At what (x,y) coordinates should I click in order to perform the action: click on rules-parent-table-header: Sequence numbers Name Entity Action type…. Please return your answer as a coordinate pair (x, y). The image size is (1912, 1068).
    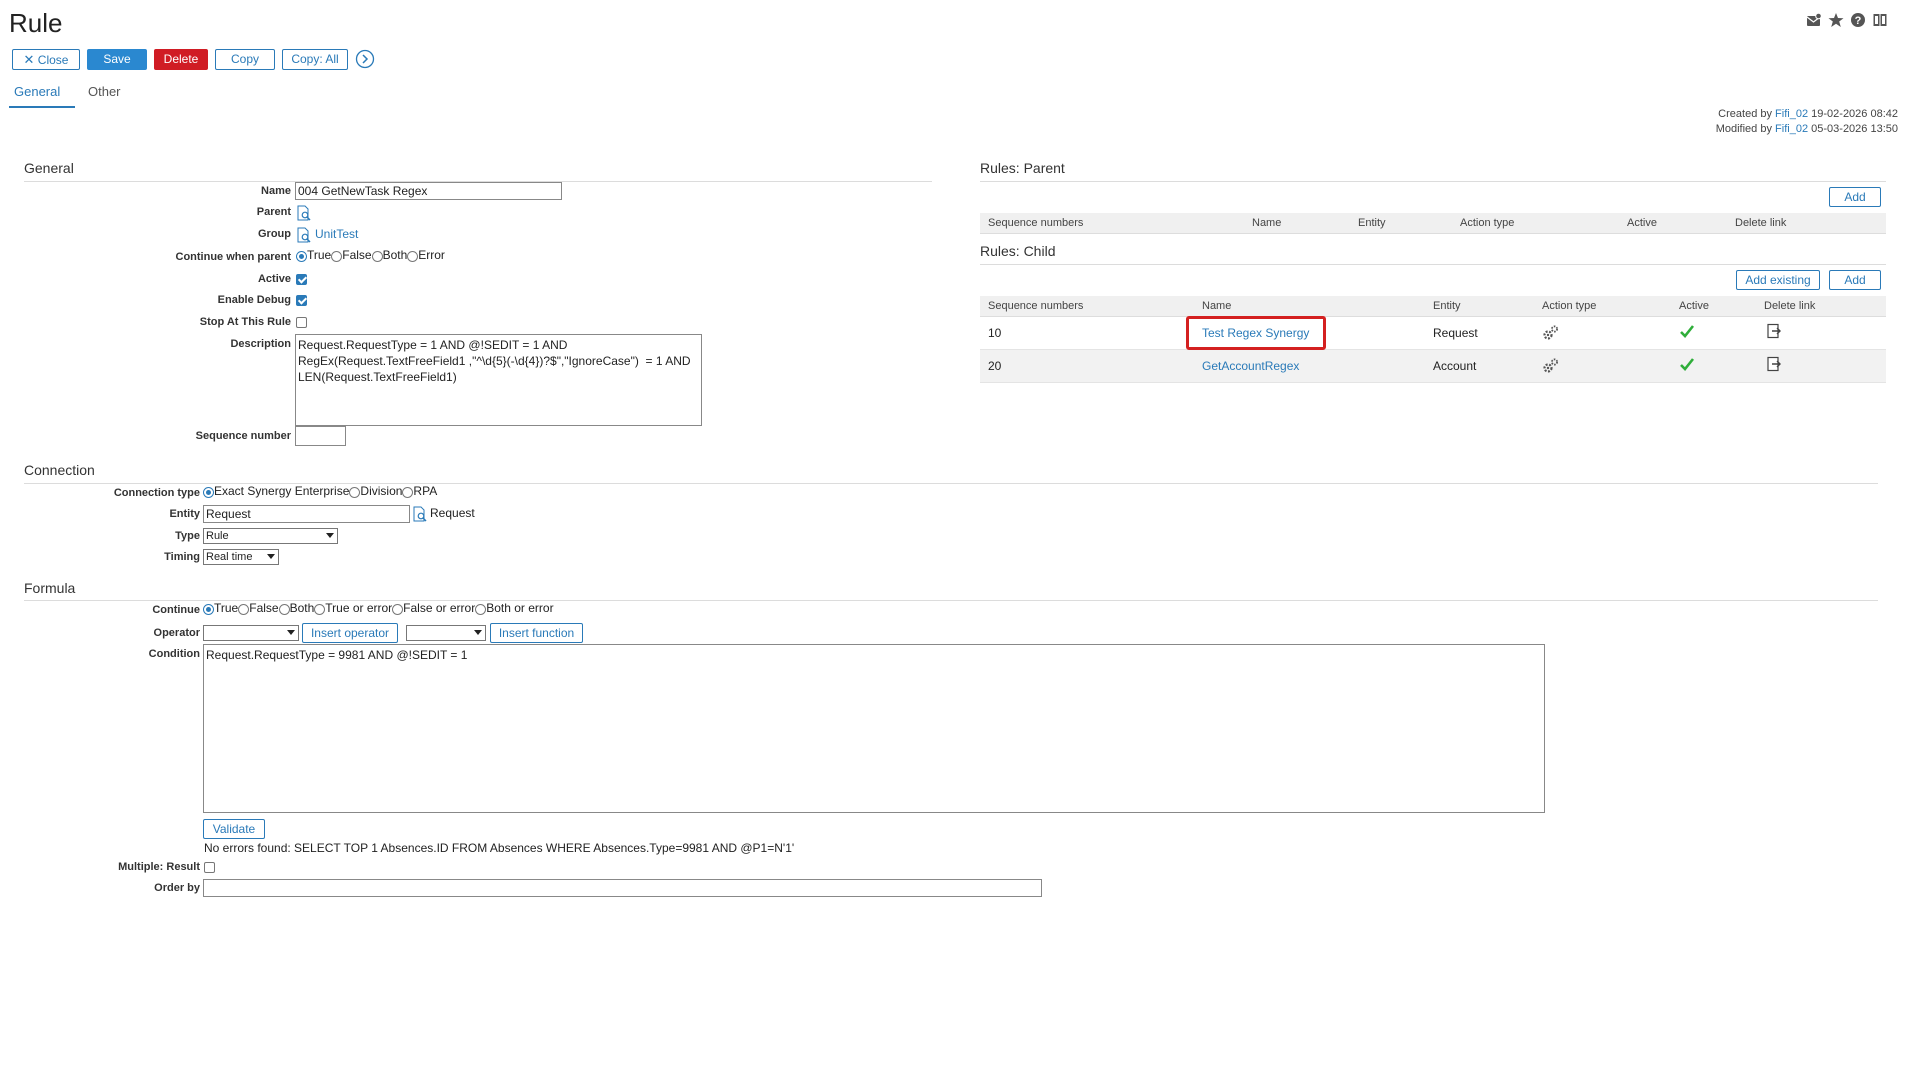
    Looking at the image, I should click on (1433, 223).